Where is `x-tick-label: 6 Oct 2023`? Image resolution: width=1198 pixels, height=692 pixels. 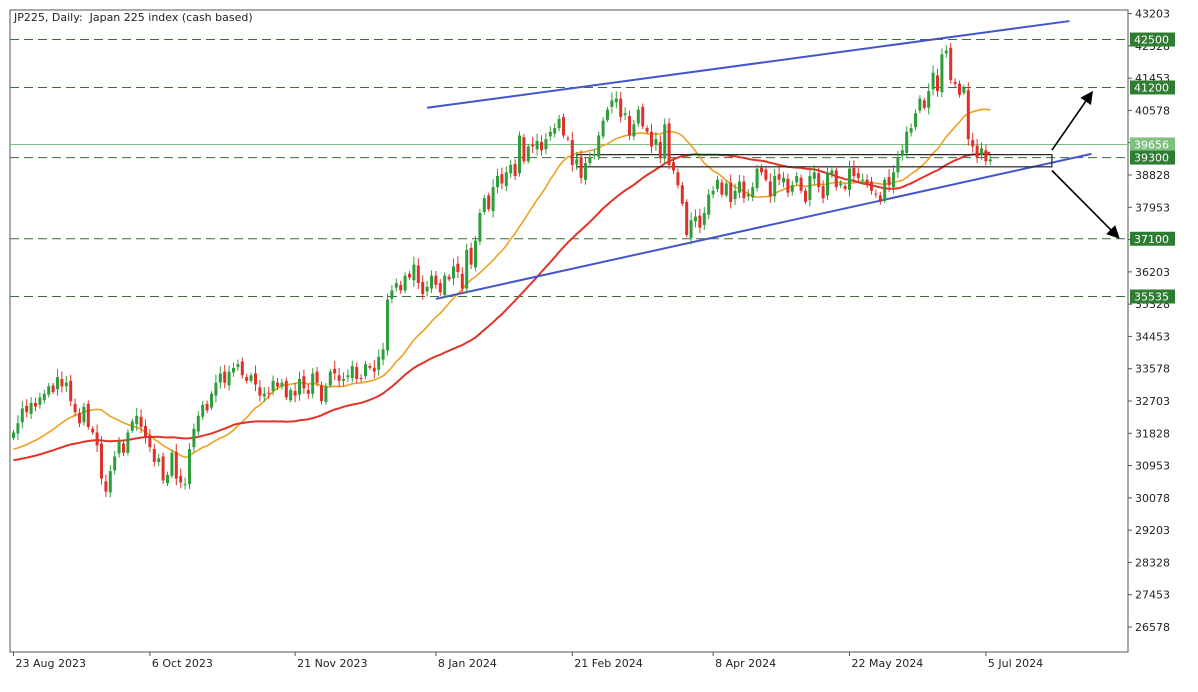 x-tick-label: 6 Oct 2023 is located at coordinates (182, 663).